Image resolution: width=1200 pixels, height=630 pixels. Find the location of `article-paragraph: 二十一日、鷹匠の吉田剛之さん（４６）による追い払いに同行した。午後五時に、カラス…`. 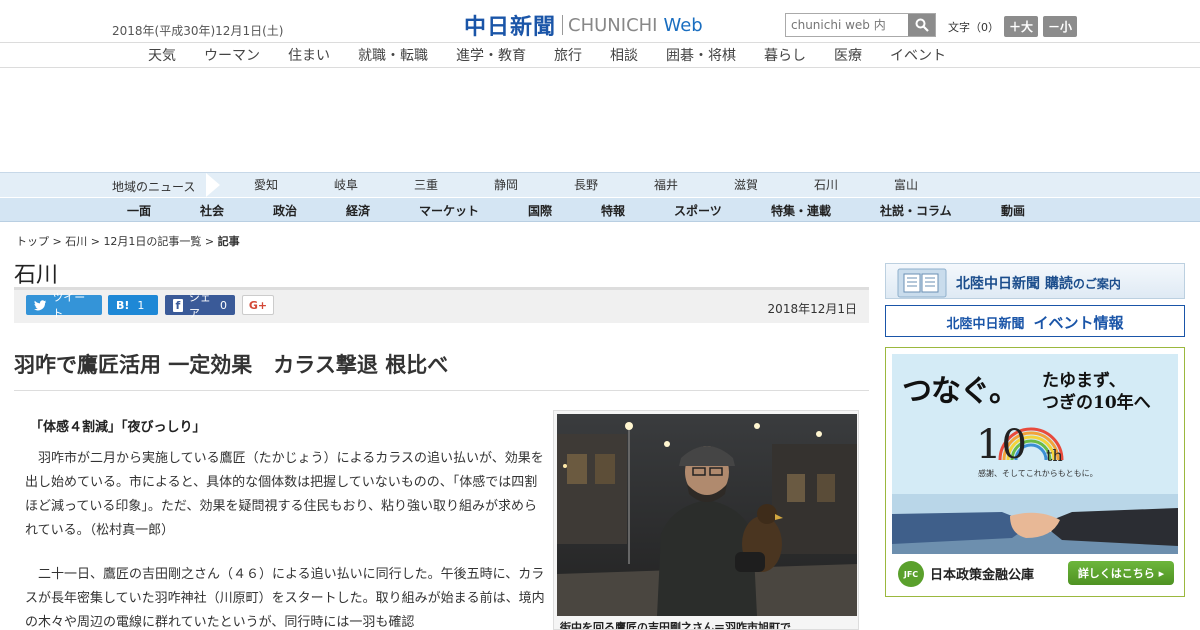

article-paragraph: 二十一日、鷹匠の吉田剛之さん（４６）による追い払いに同行した。午後五時に、カラス… is located at coordinates (285, 598).